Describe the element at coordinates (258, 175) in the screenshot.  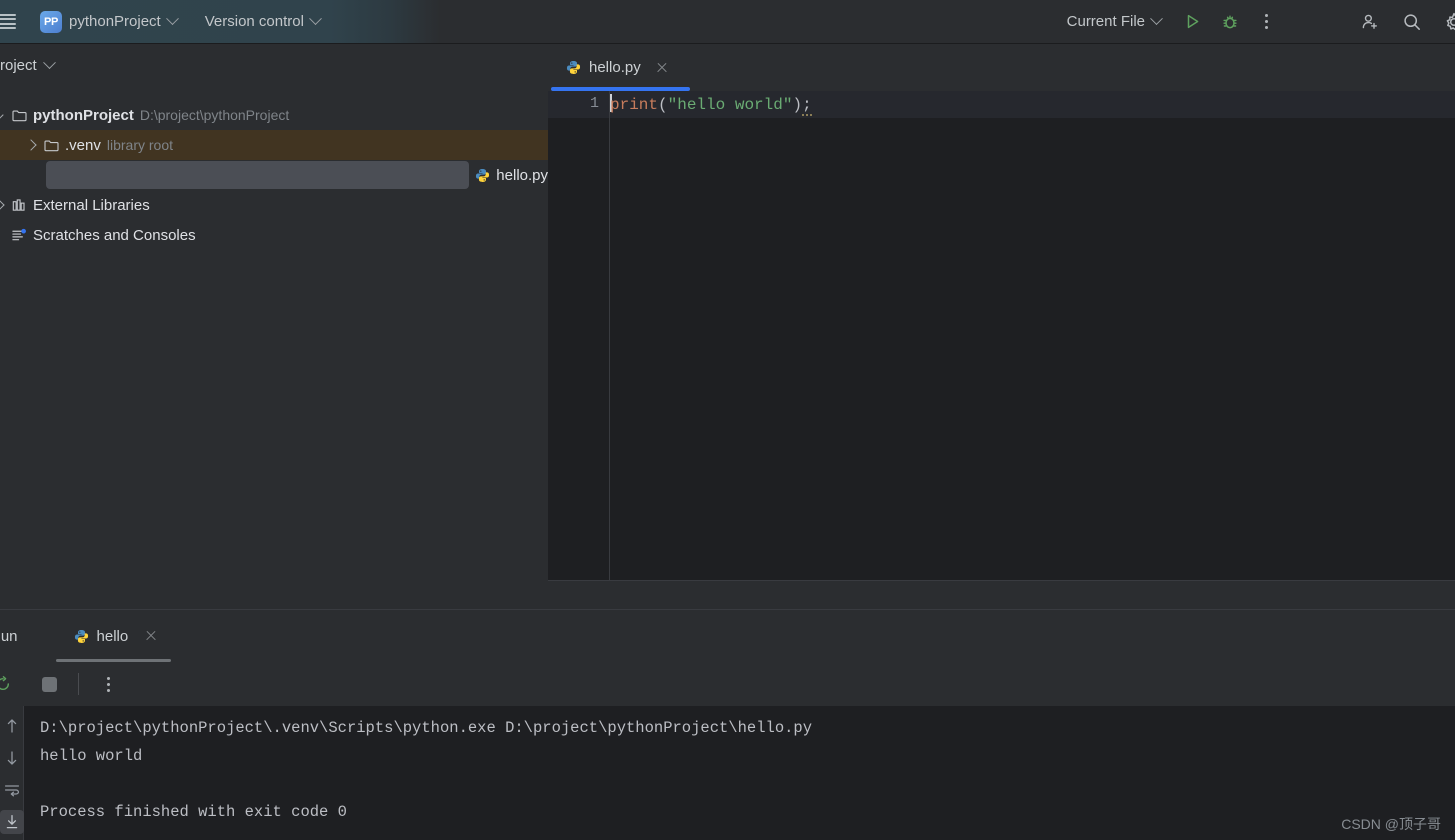
I see `selection-highlight` at that location.